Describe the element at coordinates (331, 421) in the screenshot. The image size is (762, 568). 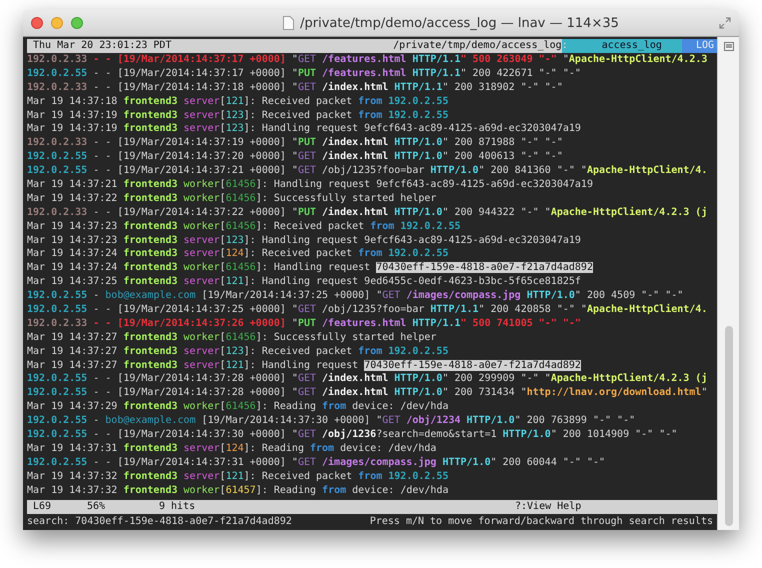
I see `log-line: 192.0.2.55 - bob@example.com [19/Mar/2014:14:37:30 +0000] "GET /obj/1234 HTTP/1.0" 200 763899 "-" "-"` at that location.